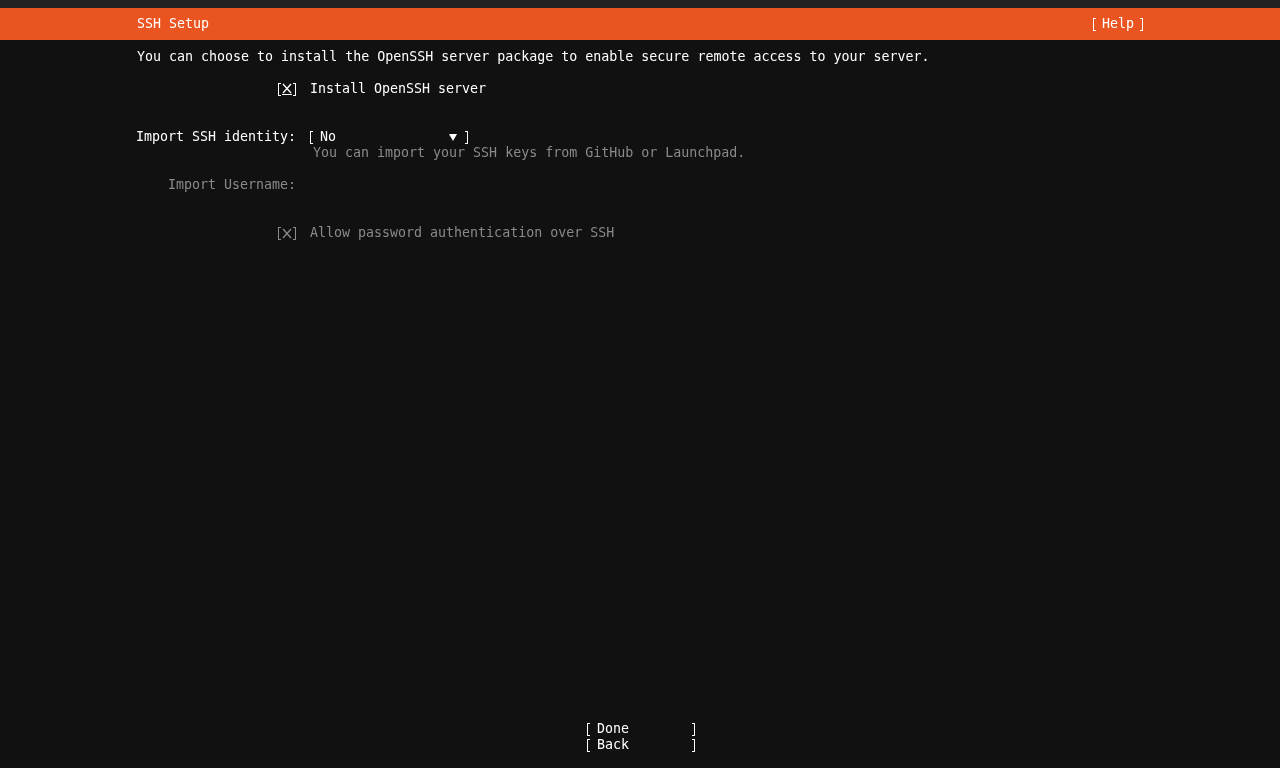  Describe the element at coordinates (1117, 24) in the screenshot. I see `help-button: Help` at that location.